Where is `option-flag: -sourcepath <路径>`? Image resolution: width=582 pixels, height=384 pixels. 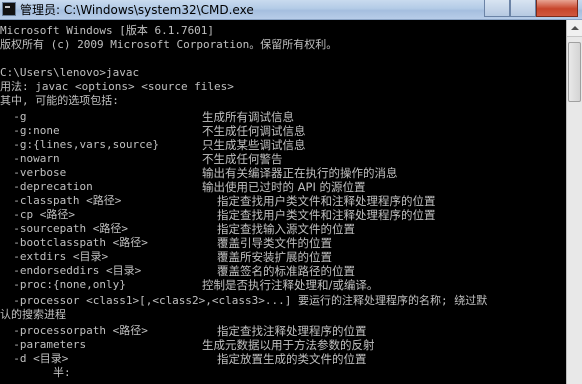
option-flag: -sourcepath <路径> is located at coordinates (64, 228).